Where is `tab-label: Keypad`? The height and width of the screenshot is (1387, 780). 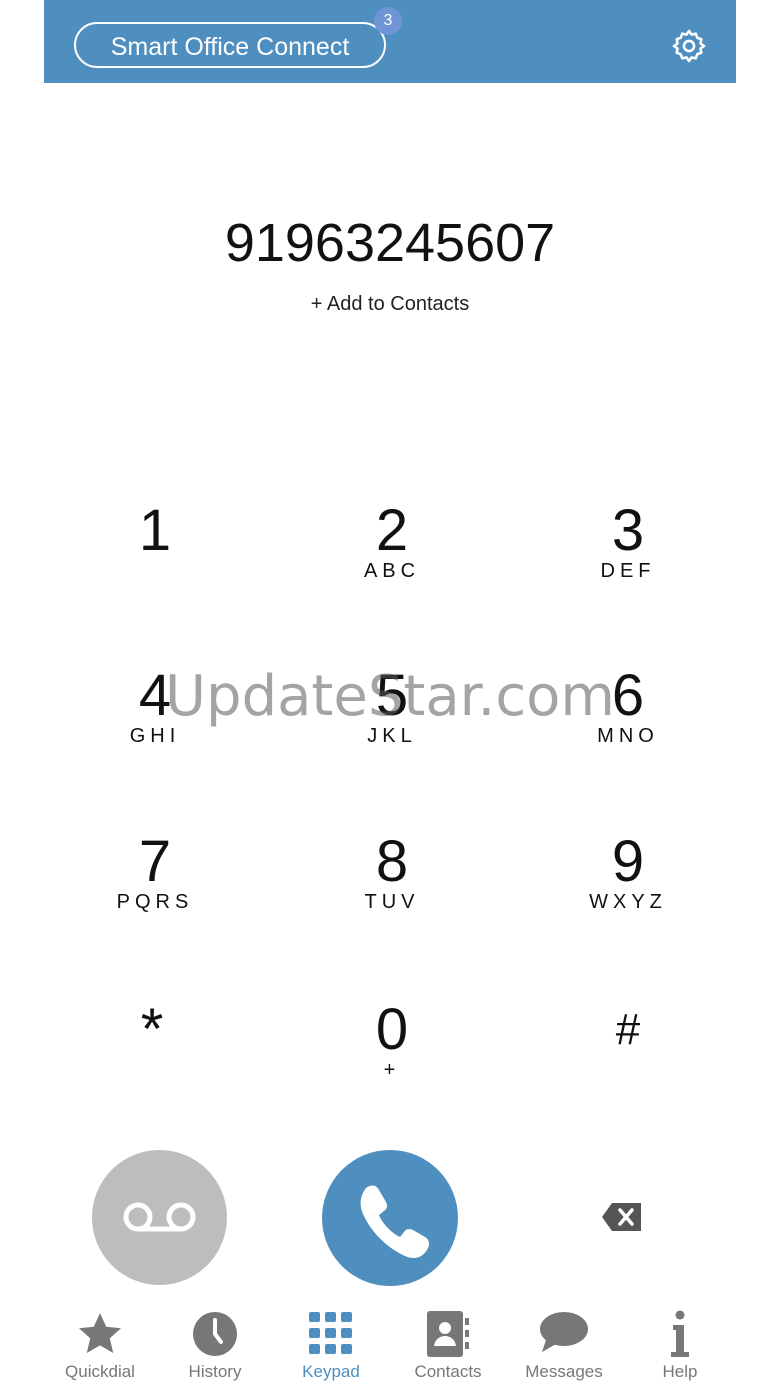 tab-label: Keypad is located at coordinates (331, 1371).